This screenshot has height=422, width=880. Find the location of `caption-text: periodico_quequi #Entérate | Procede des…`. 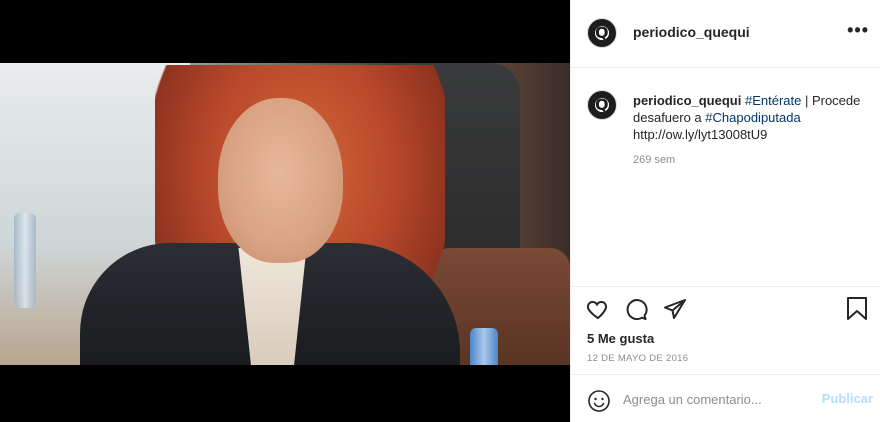

caption-text: periodico_quequi #Entérate | Procede des… is located at coordinates (752, 117).